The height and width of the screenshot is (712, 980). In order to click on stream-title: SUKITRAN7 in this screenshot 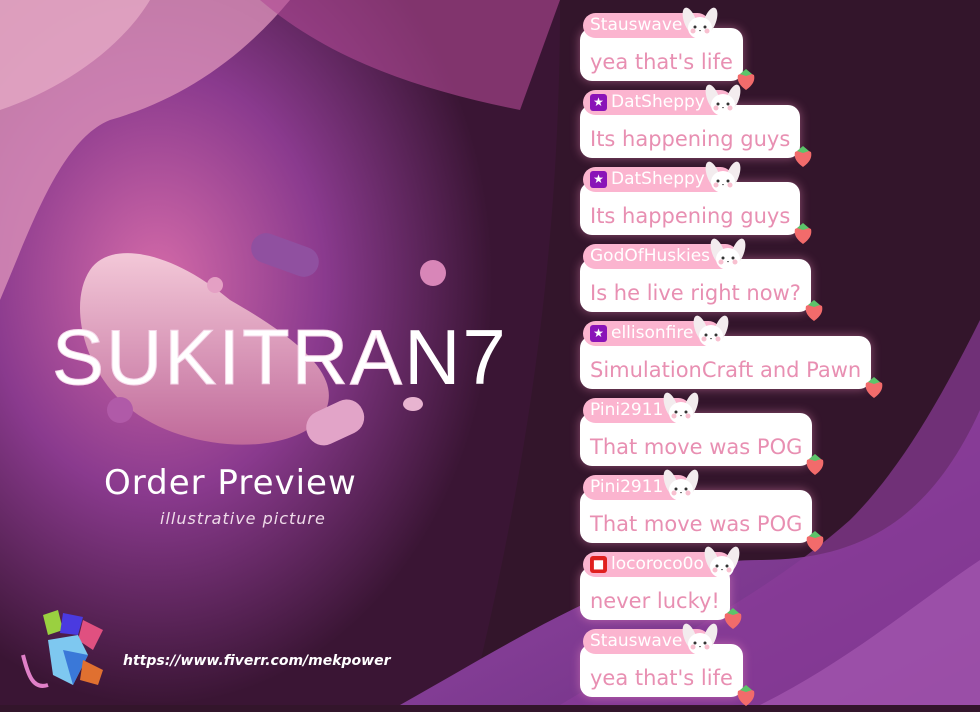, I will do `click(279, 357)`.